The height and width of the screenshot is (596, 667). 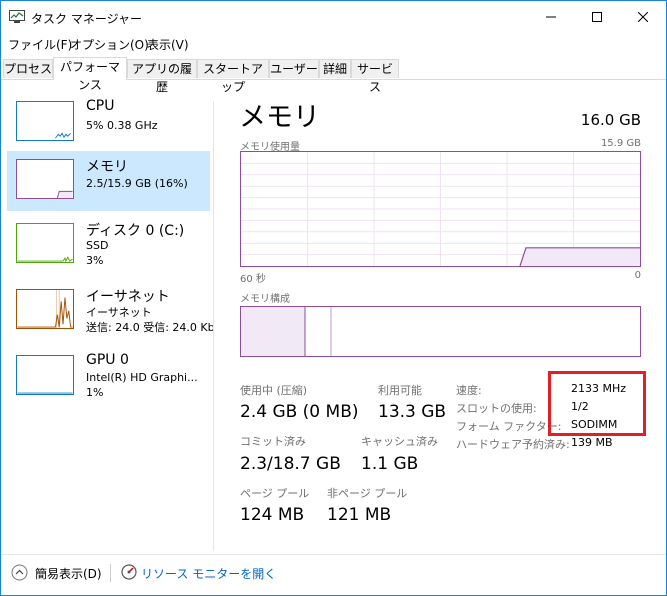 I want to click on sidebar-memory-title: メモリ, so click(x=107, y=167).